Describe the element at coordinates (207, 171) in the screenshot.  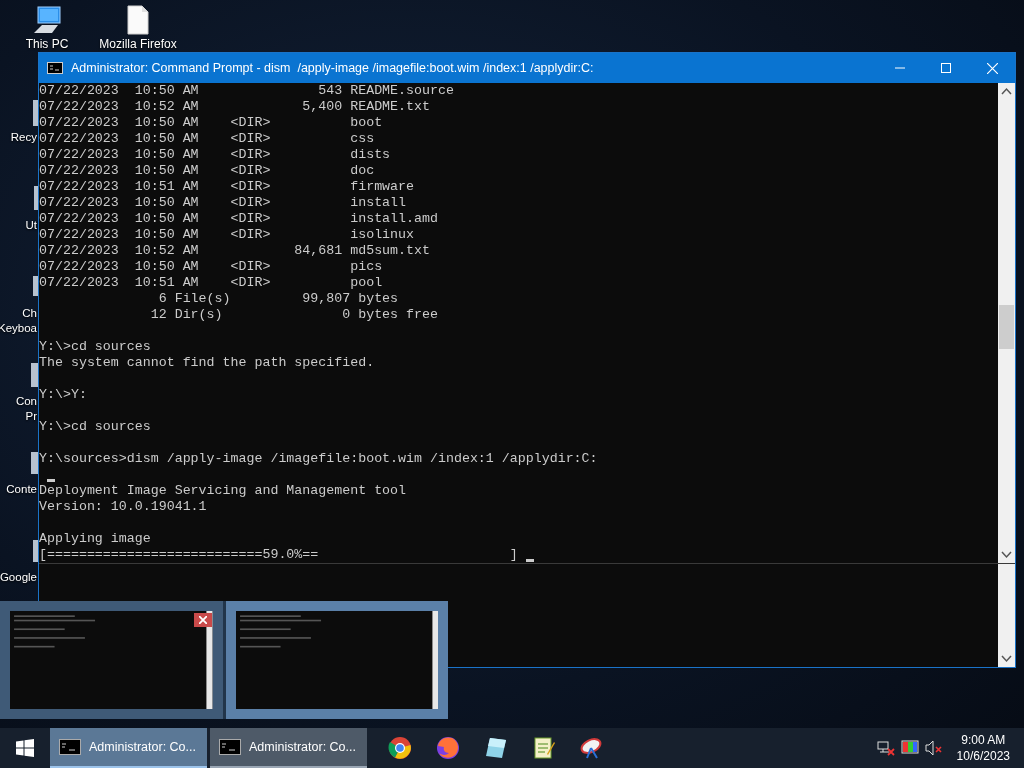
I see `console-line: 07/22/2023 10:50 AM <DIR> doc` at that location.